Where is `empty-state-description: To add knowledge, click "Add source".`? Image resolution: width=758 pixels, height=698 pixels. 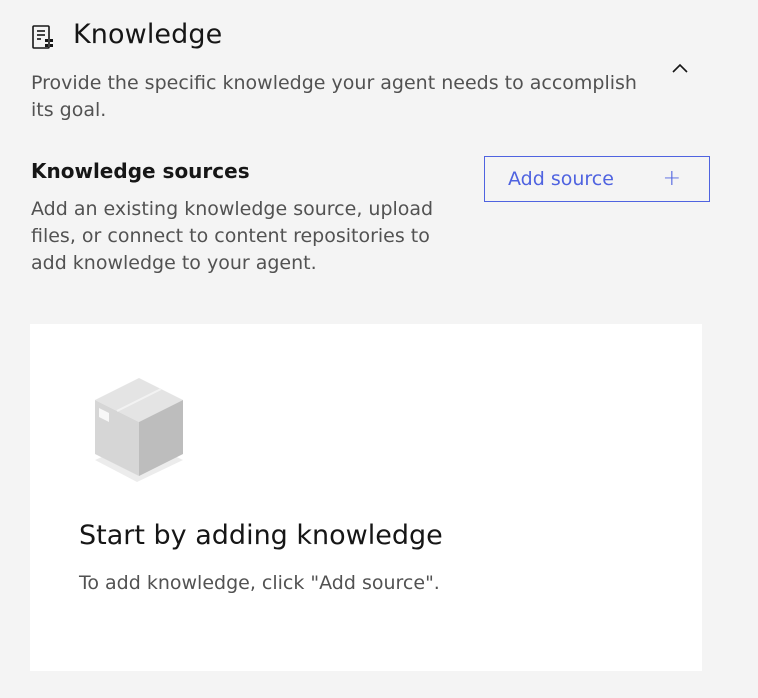
empty-state-description: To add knowledge, click "Add source". is located at coordinates (259, 583).